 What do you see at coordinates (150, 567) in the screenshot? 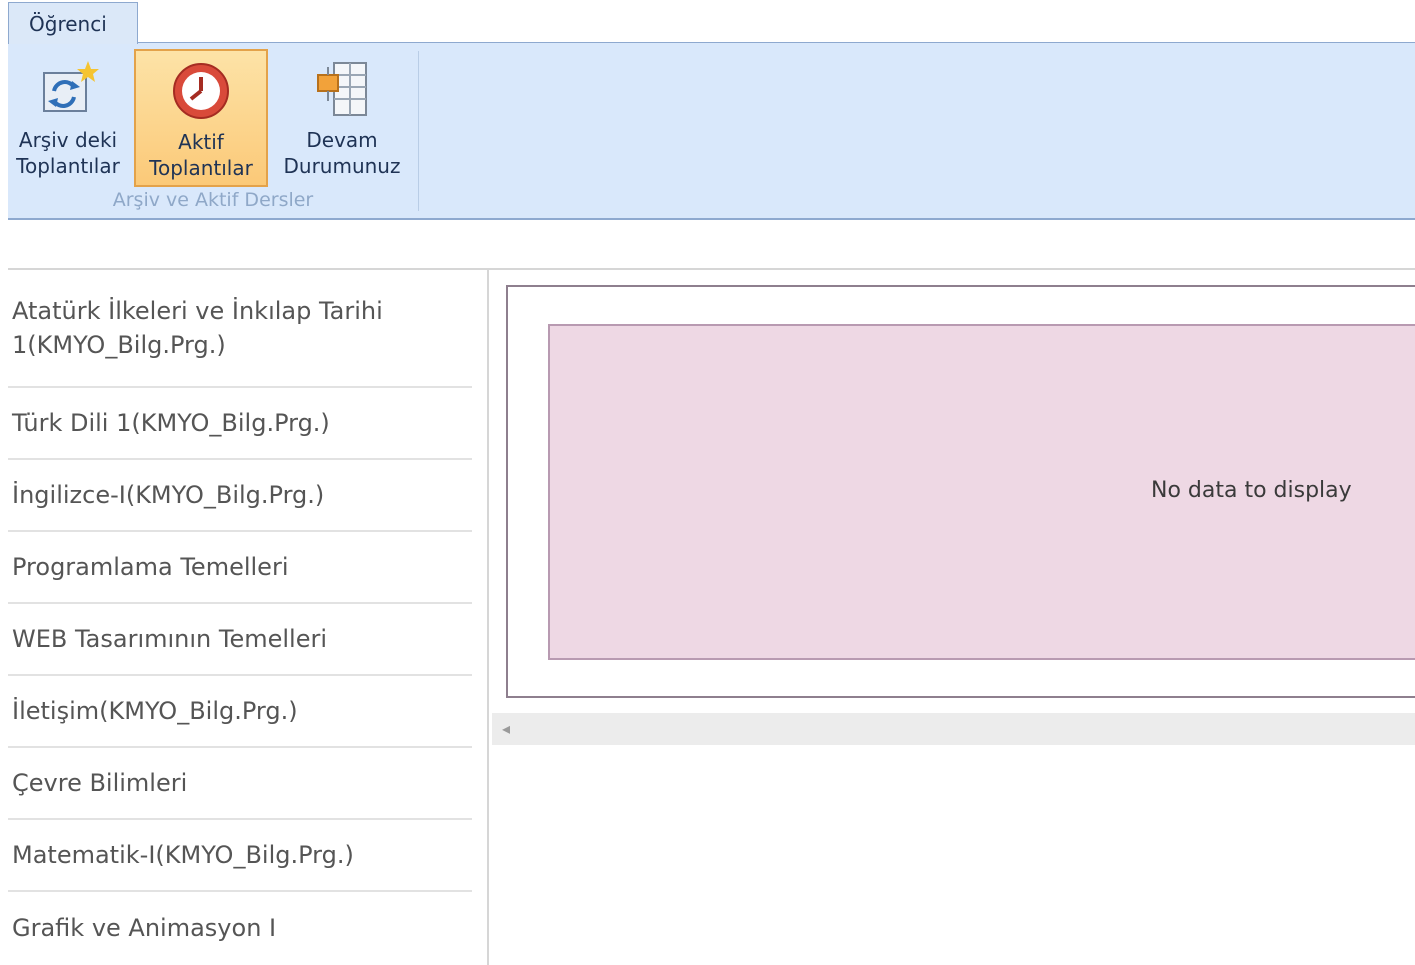
I see `course-label: Programlama Temelleri` at bounding box center [150, 567].